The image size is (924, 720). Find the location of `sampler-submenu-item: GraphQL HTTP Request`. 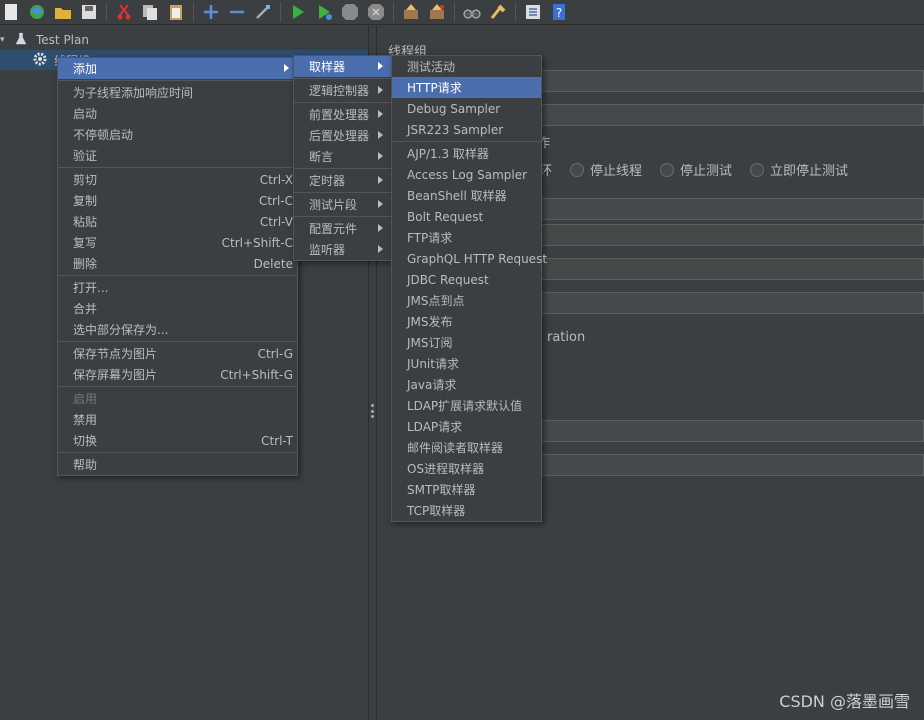

sampler-submenu-item: GraphQL HTTP Request is located at coordinates (469, 258).